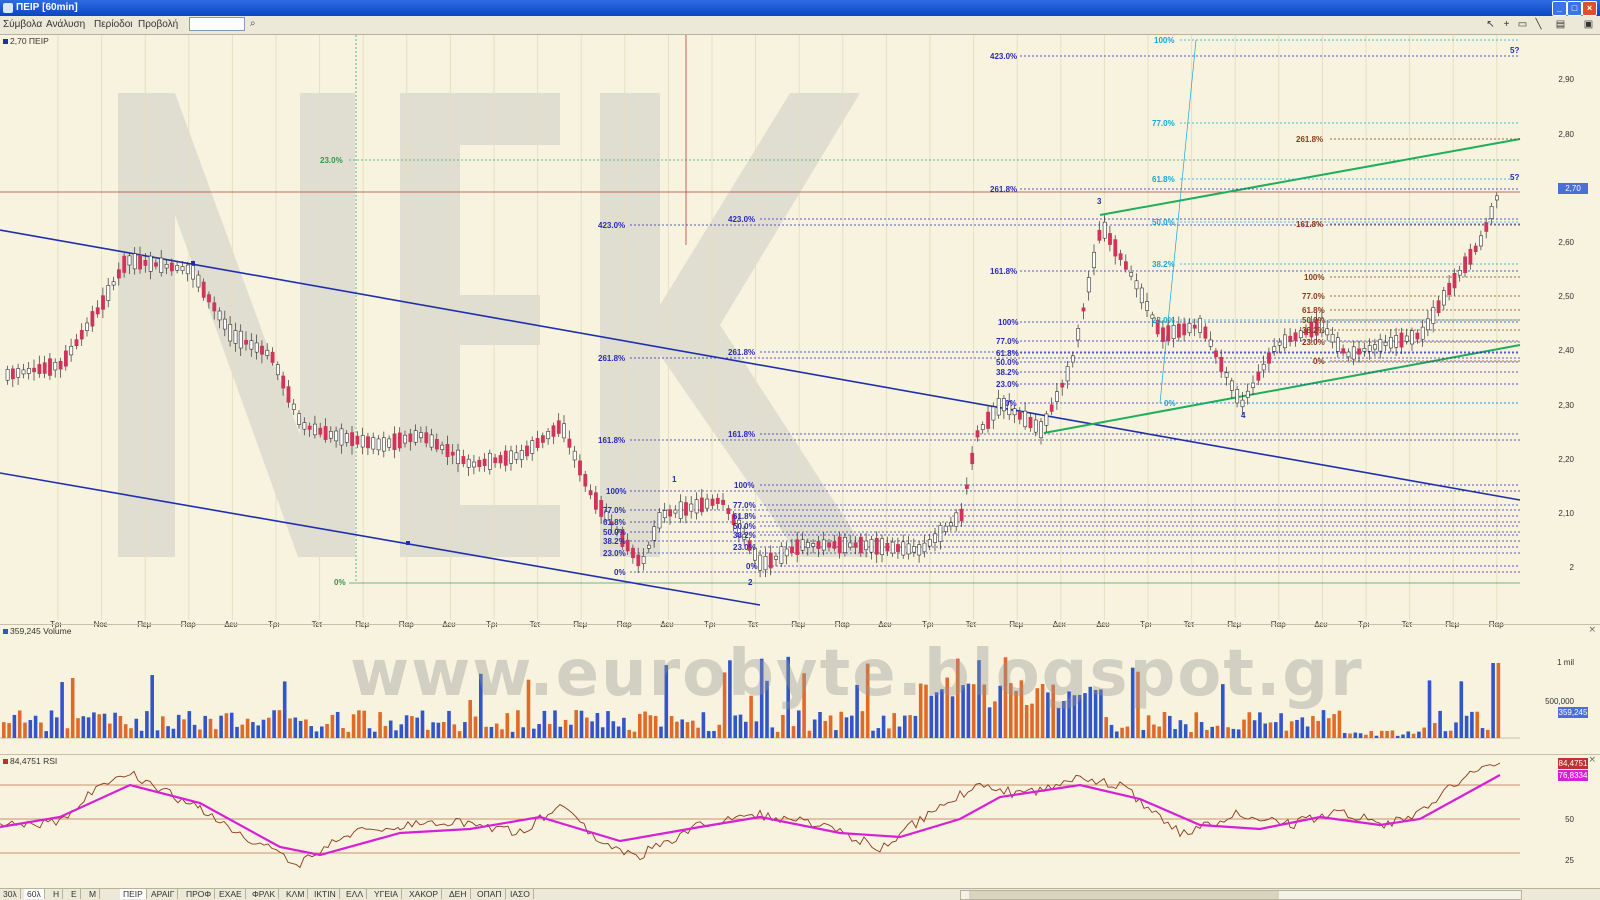  Describe the element at coordinates (93, 894) in the screenshot. I see `period-tab: Μ` at that location.